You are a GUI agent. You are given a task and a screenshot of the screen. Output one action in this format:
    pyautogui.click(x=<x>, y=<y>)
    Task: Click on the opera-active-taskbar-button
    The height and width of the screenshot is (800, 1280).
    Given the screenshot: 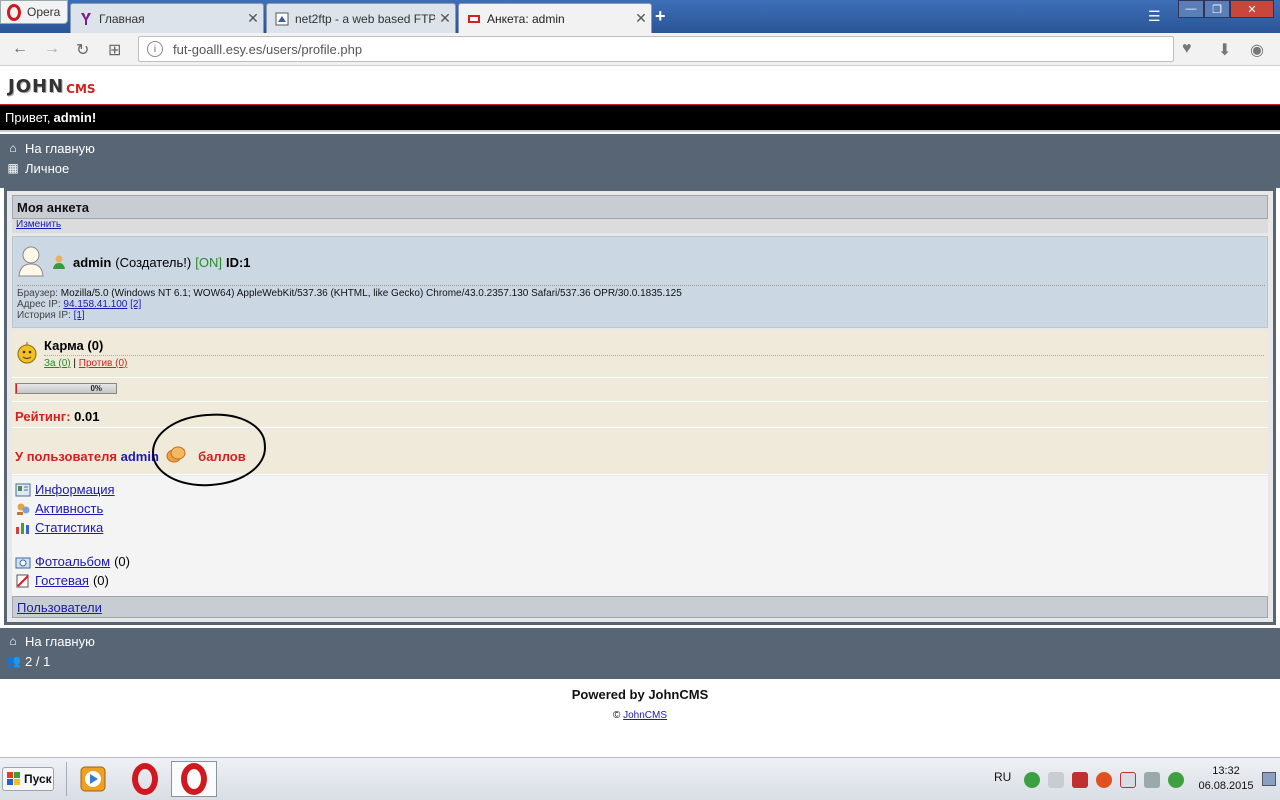 What is the action you would take?
    pyautogui.click(x=194, y=779)
    